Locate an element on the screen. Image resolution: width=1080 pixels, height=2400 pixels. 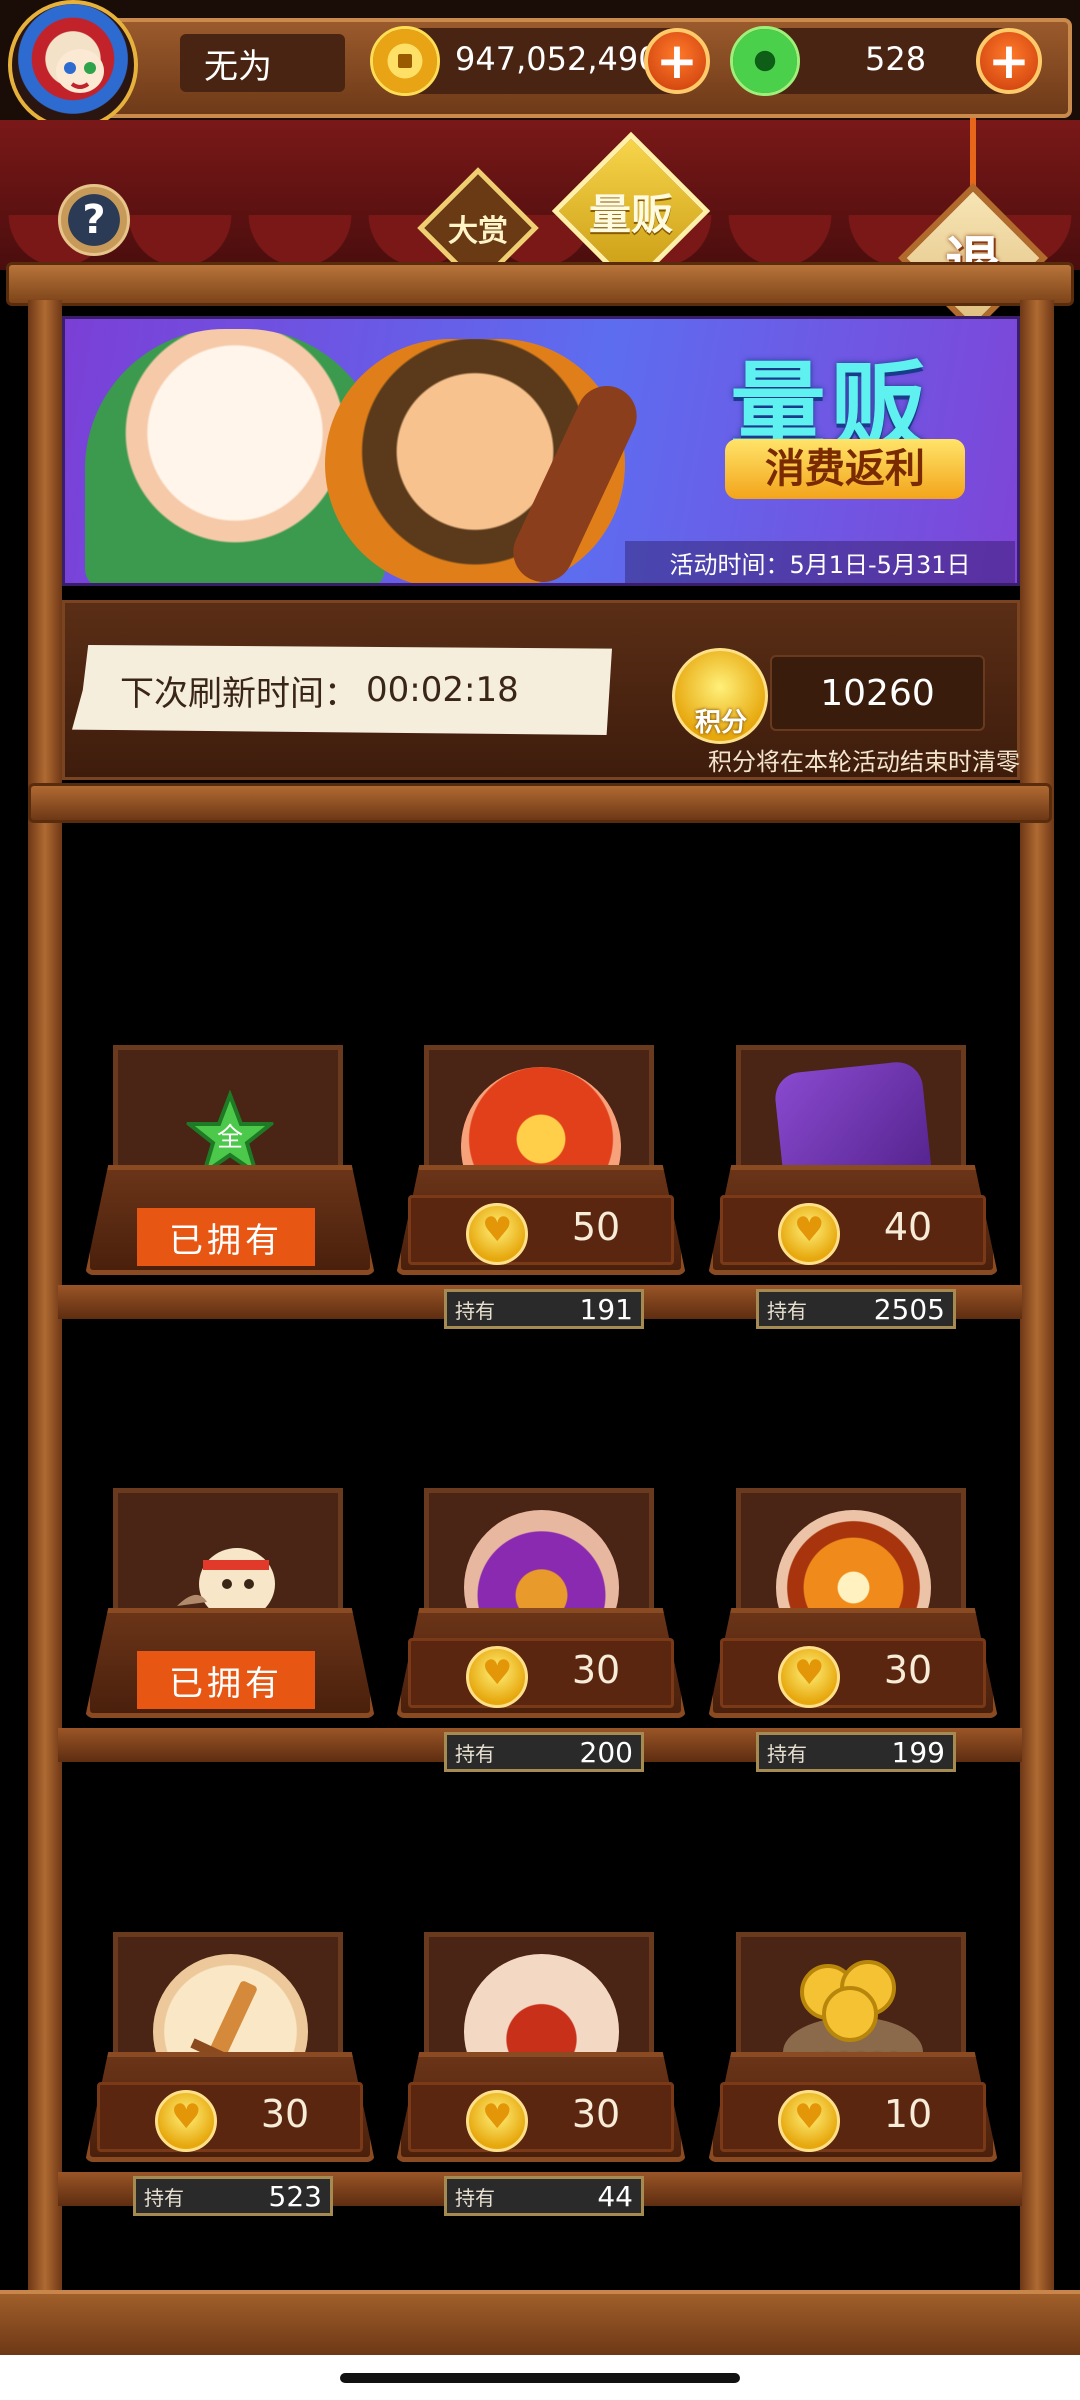
tab-bulk-sale-label: 量贩 is located at coordinates (630, 214).